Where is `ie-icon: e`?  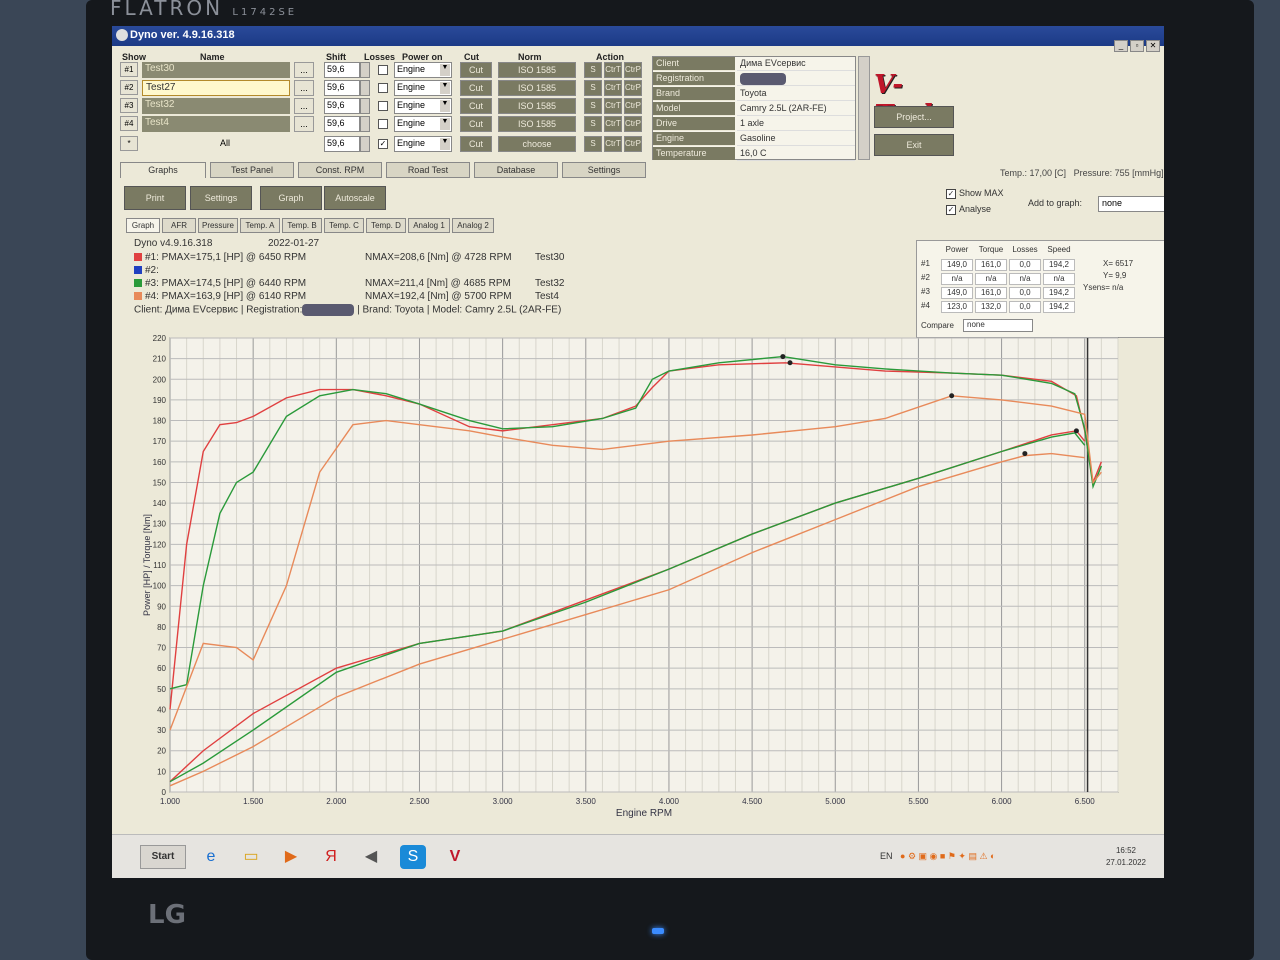
ie-icon: e is located at coordinates (211, 857).